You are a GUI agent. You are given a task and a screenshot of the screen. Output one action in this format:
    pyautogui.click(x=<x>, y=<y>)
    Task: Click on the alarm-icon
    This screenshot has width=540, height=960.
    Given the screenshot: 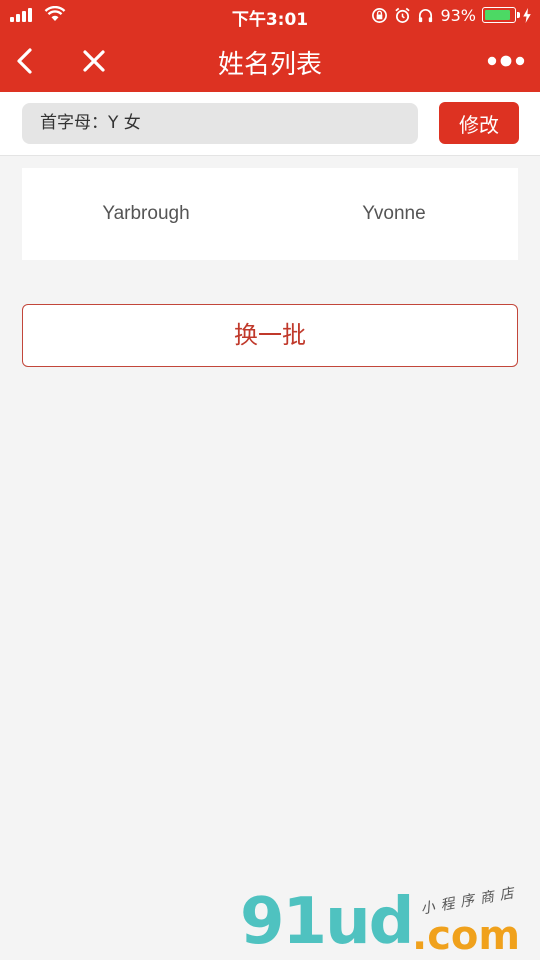 What is the action you would take?
    pyautogui.click(x=403, y=15)
    